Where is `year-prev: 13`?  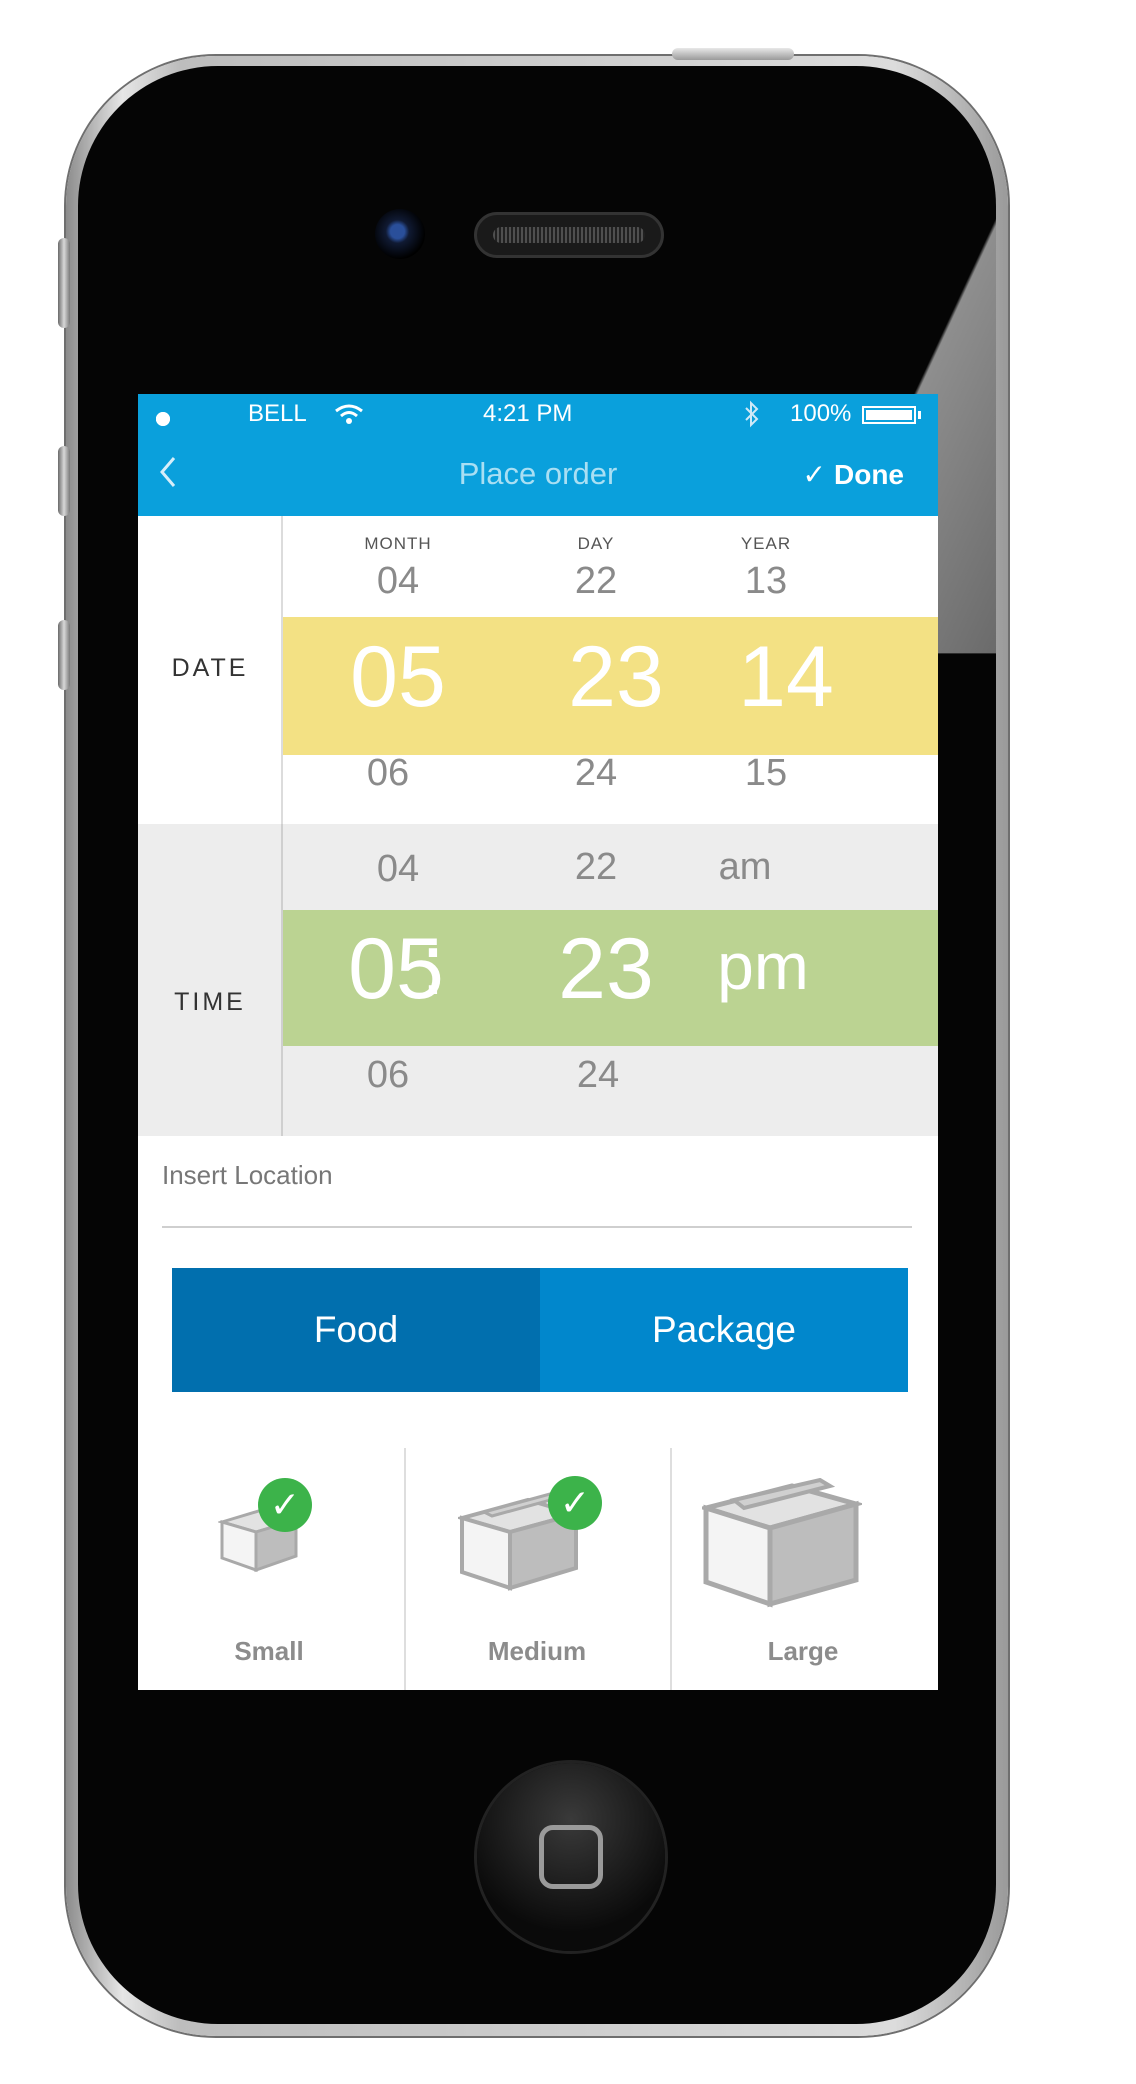
year-prev: 13 is located at coordinates (766, 581).